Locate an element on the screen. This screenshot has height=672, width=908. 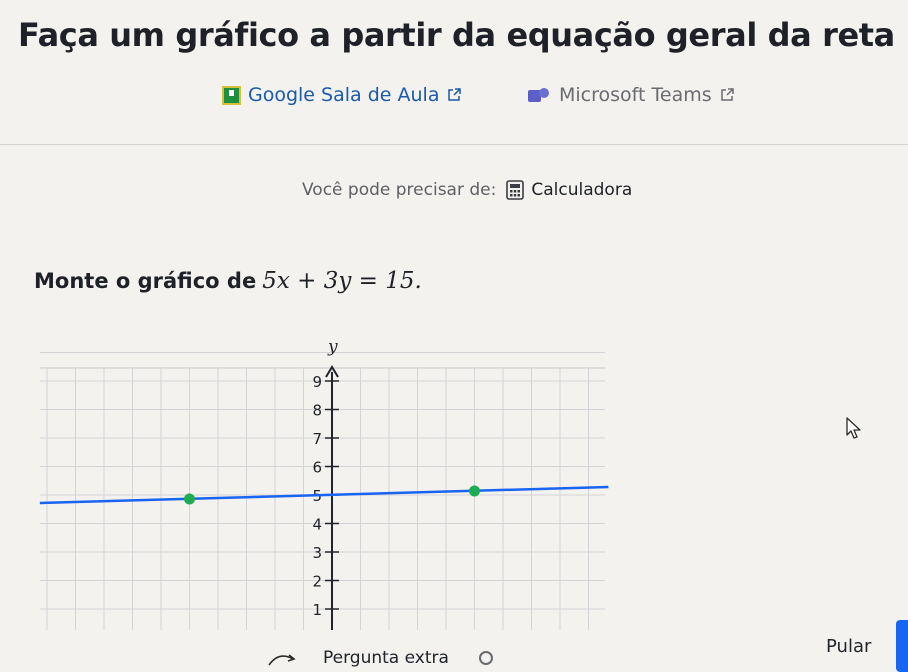
y-tick-label: 3 is located at coordinates (317, 553).